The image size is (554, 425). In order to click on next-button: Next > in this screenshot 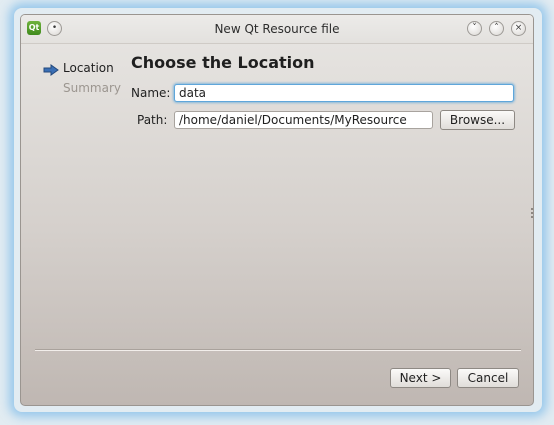, I will do `click(420, 378)`.